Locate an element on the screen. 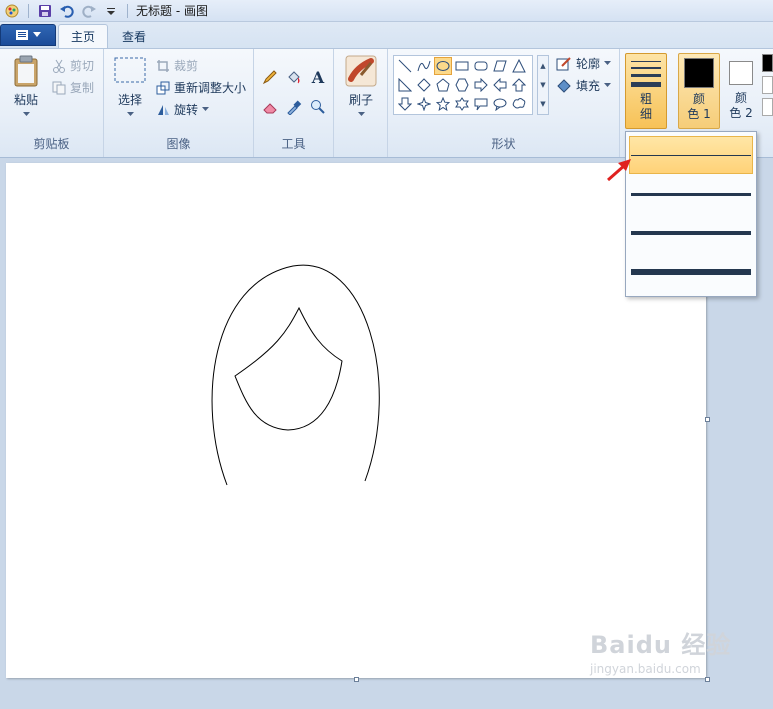 This screenshot has width=773, height=709. rotate-icon is located at coordinates (163, 109).